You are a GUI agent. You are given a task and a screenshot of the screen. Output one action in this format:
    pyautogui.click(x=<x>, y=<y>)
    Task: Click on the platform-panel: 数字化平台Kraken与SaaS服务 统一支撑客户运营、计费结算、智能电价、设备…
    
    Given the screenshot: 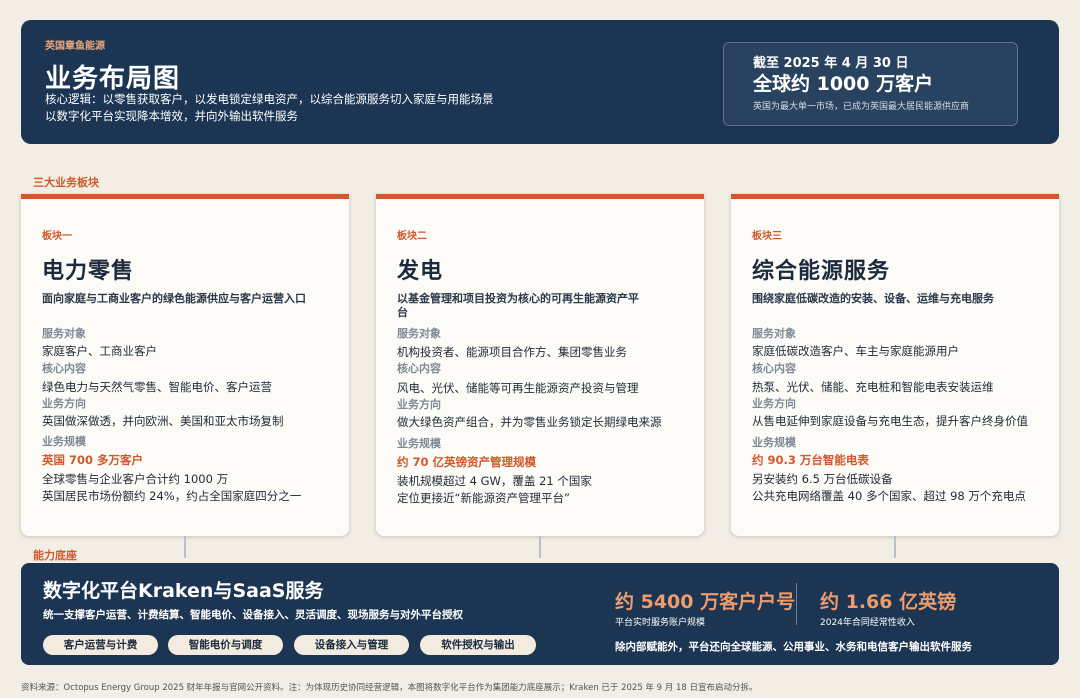 What is the action you would take?
    pyautogui.click(x=540, y=614)
    